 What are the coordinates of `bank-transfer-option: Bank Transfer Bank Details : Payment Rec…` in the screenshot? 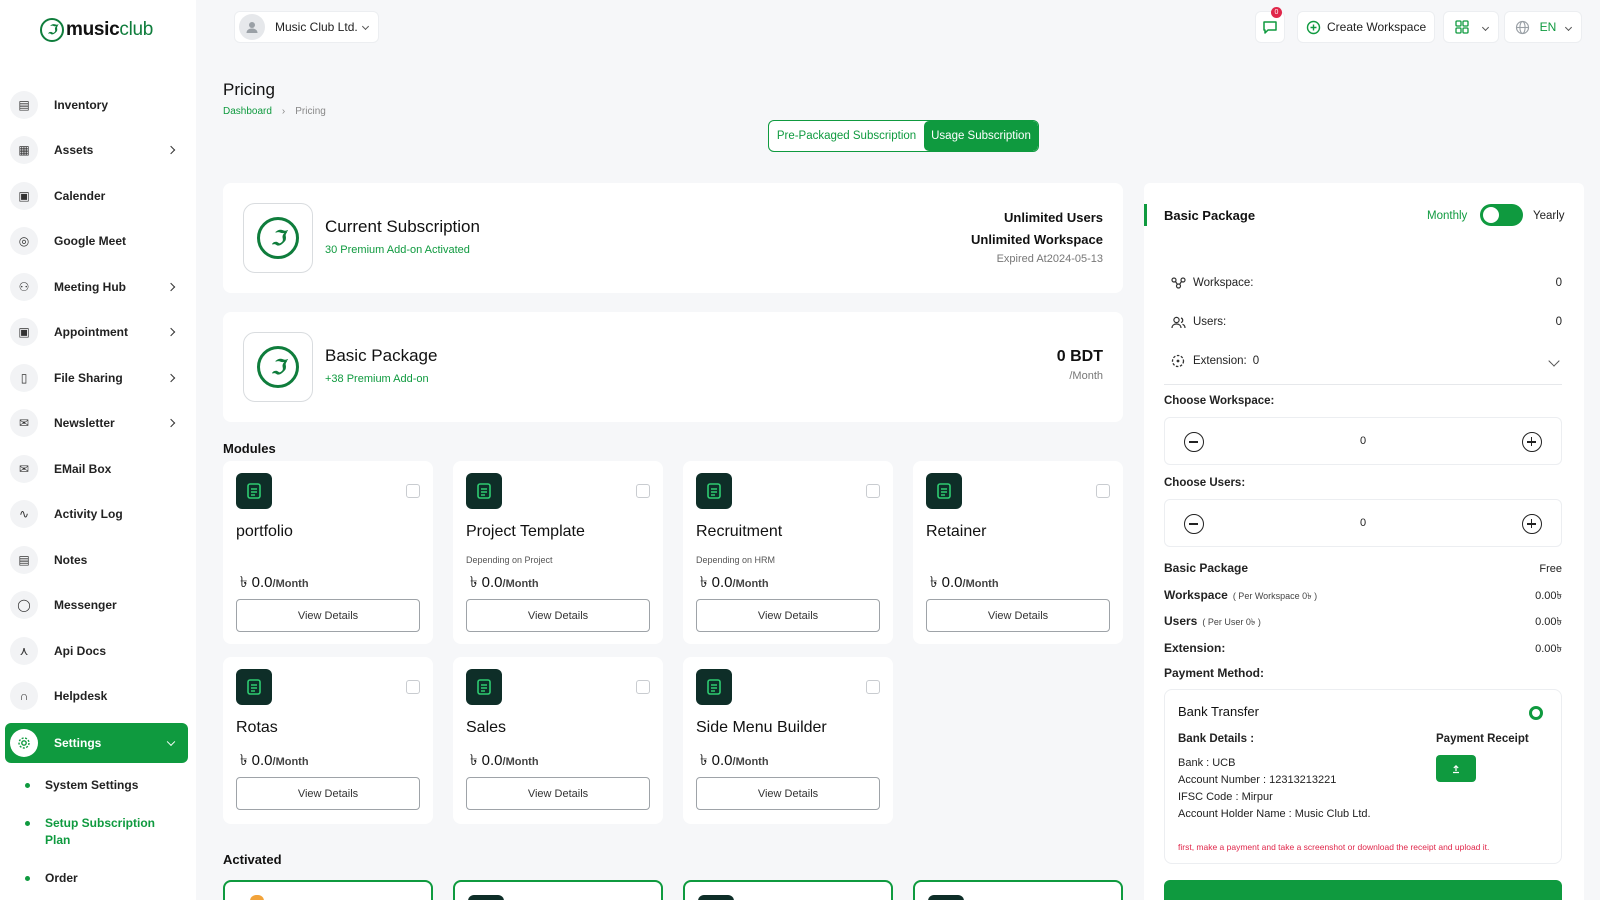 It's located at (1363, 776).